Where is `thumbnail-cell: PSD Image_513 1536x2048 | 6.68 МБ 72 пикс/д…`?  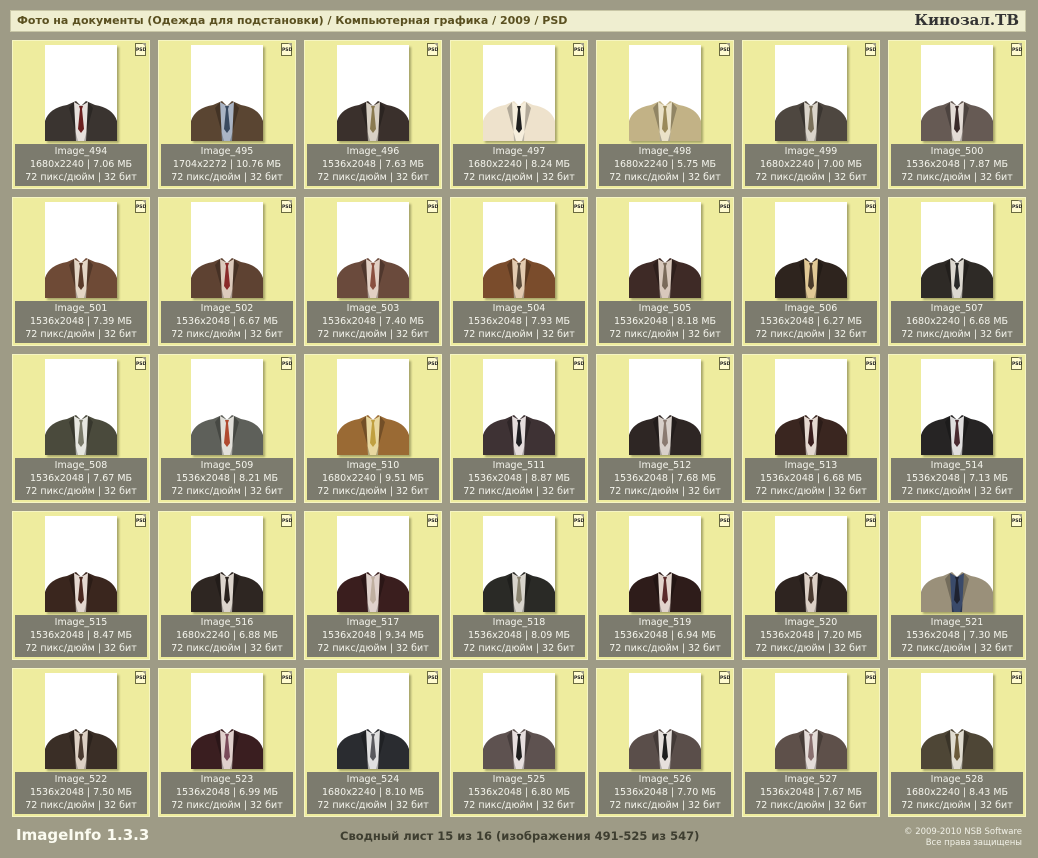 thumbnail-cell: PSD Image_513 1536x2048 | 6.68 МБ 72 пикс/д… is located at coordinates (811, 428).